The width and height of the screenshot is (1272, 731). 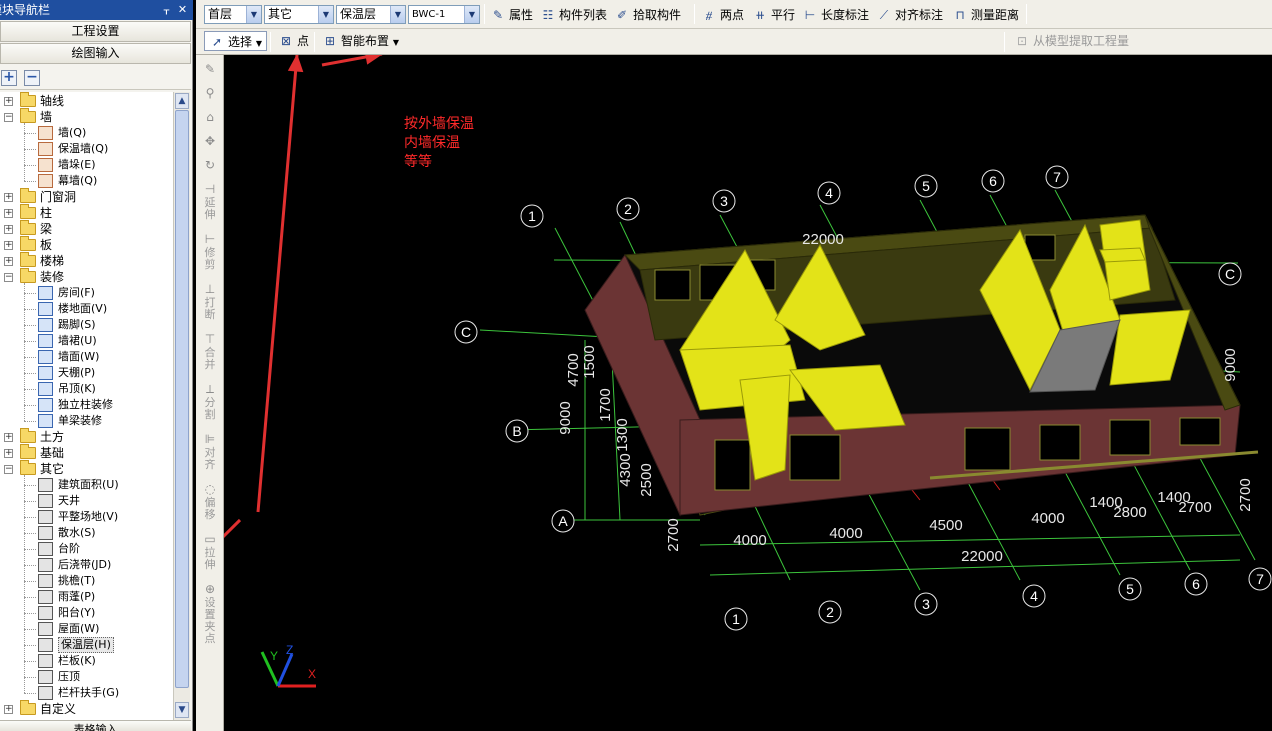 What do you see at coordinates (86, 549) in the screenshot?
I see `tree-item: 台阶` at bounding box center [86, 549].